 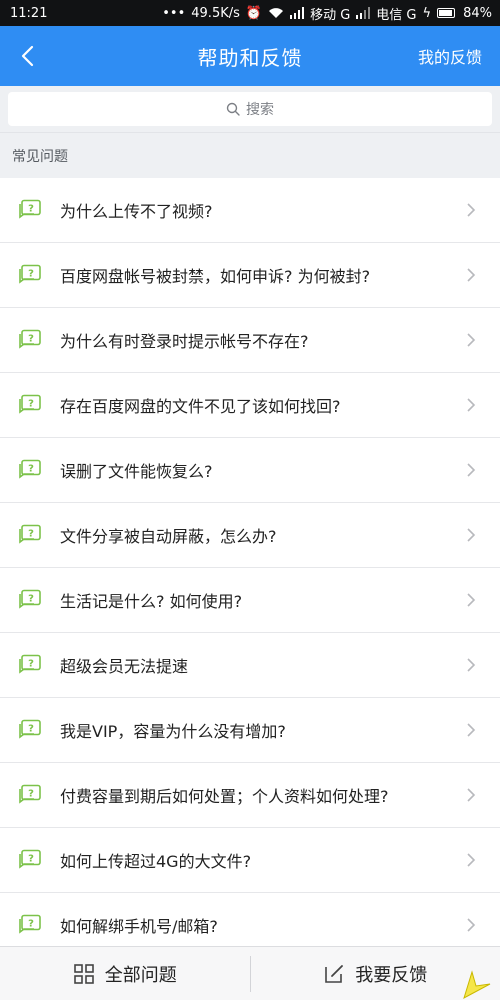 I want to click on faq-item-label: 超级会员无法提速, so click(x=124, y=666).